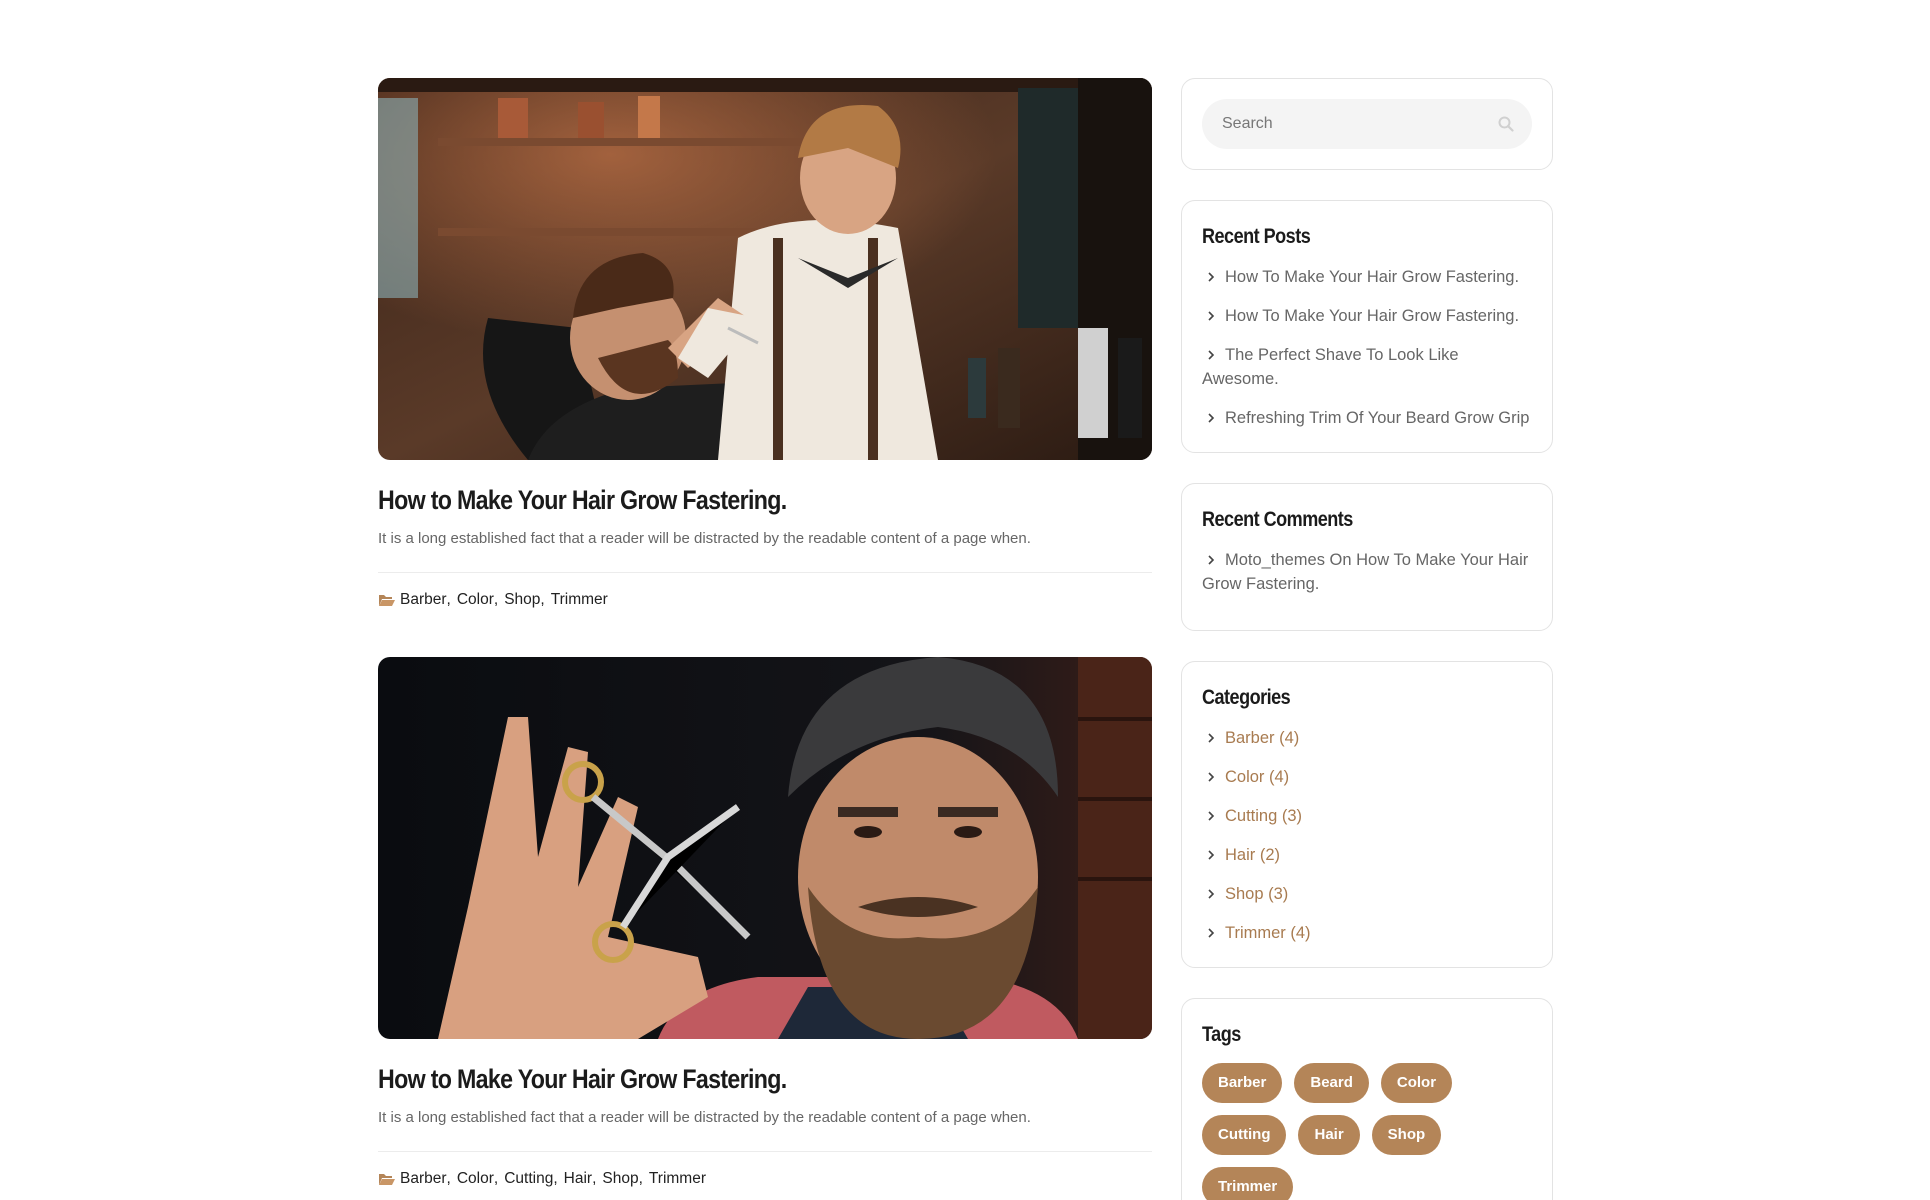  I want to click on search-widget, so click(1367, 124).